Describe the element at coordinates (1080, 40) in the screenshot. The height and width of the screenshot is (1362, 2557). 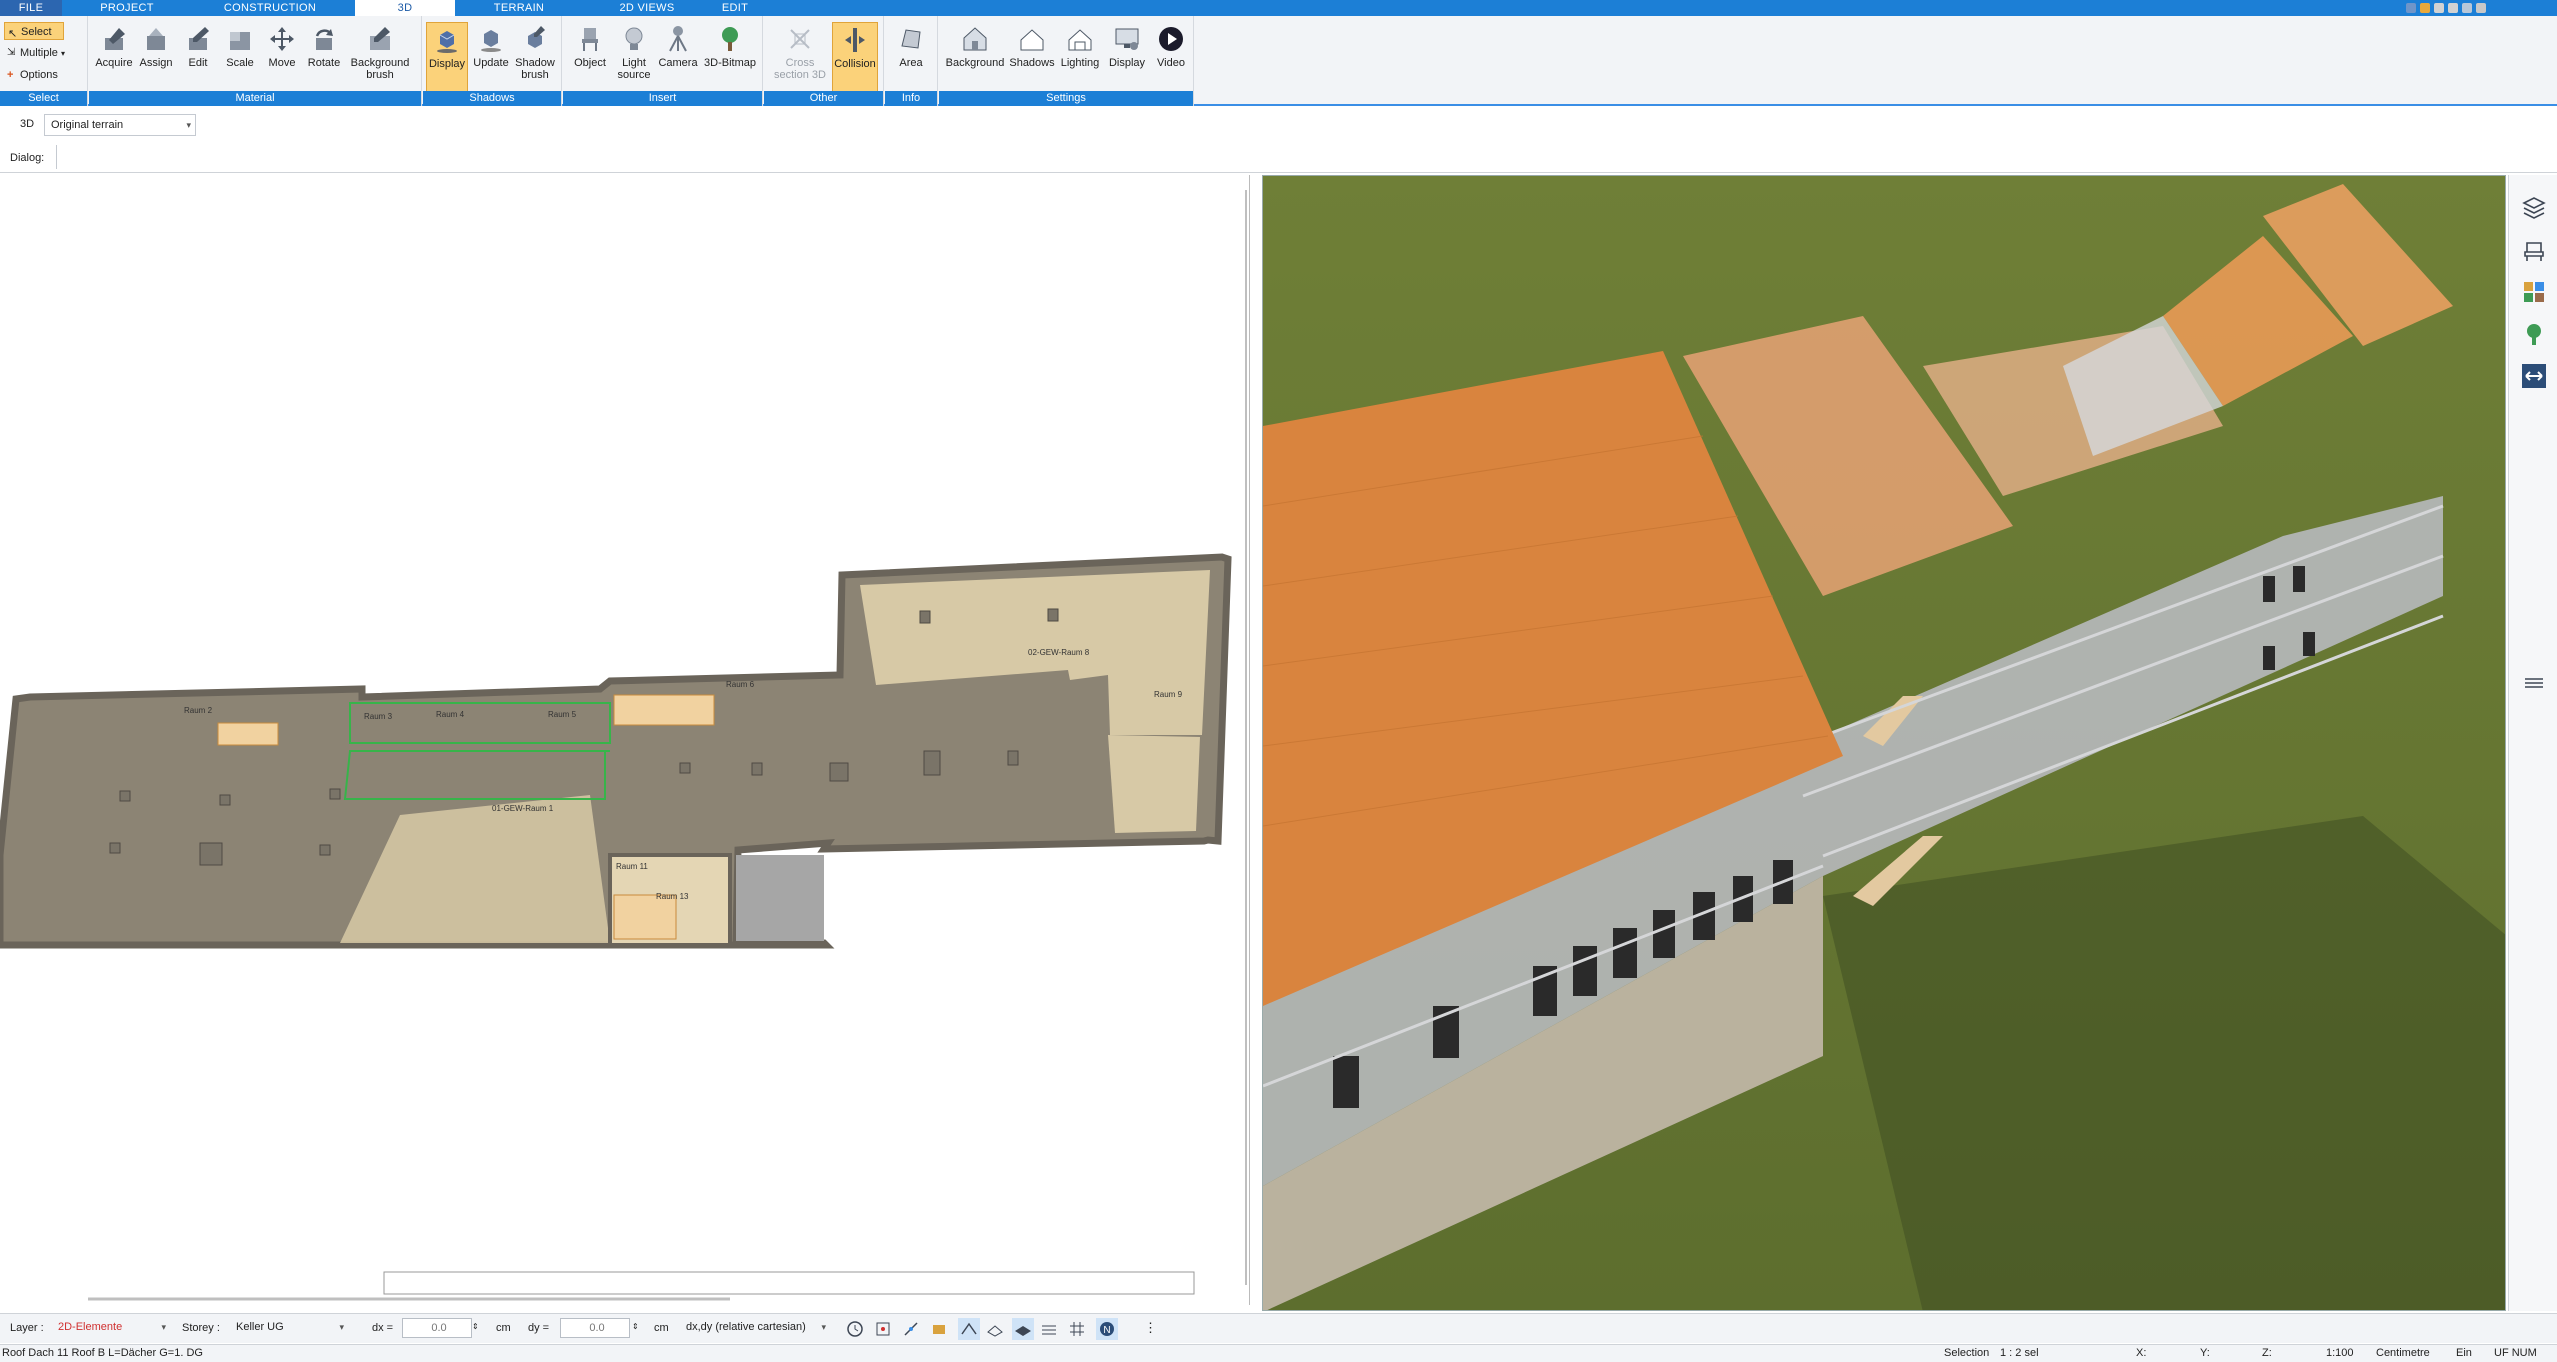
I see `house-lighting-icon` at that location.